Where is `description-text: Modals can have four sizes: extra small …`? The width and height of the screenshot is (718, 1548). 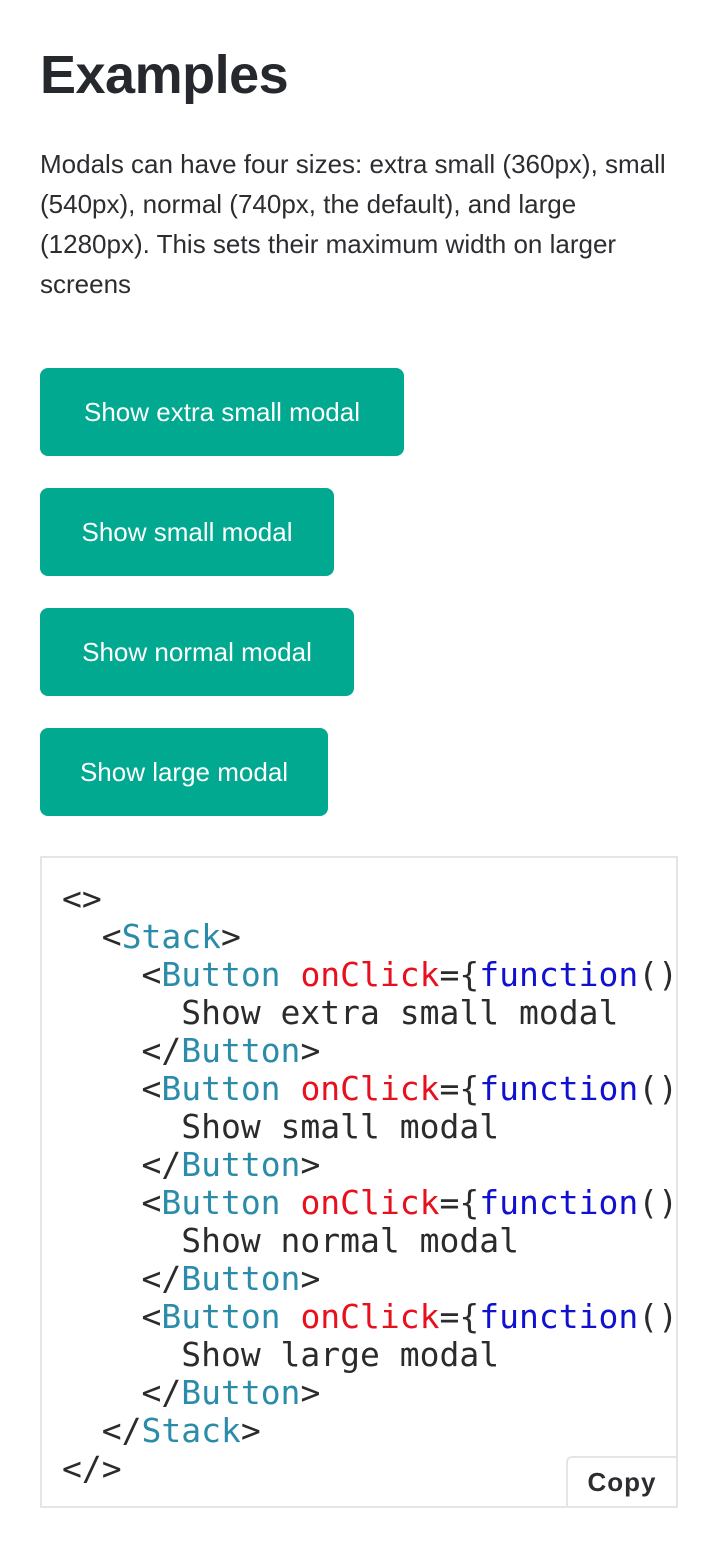
description-text: Modals can have four sizes: extra small … is located at coordinates (353, 224).